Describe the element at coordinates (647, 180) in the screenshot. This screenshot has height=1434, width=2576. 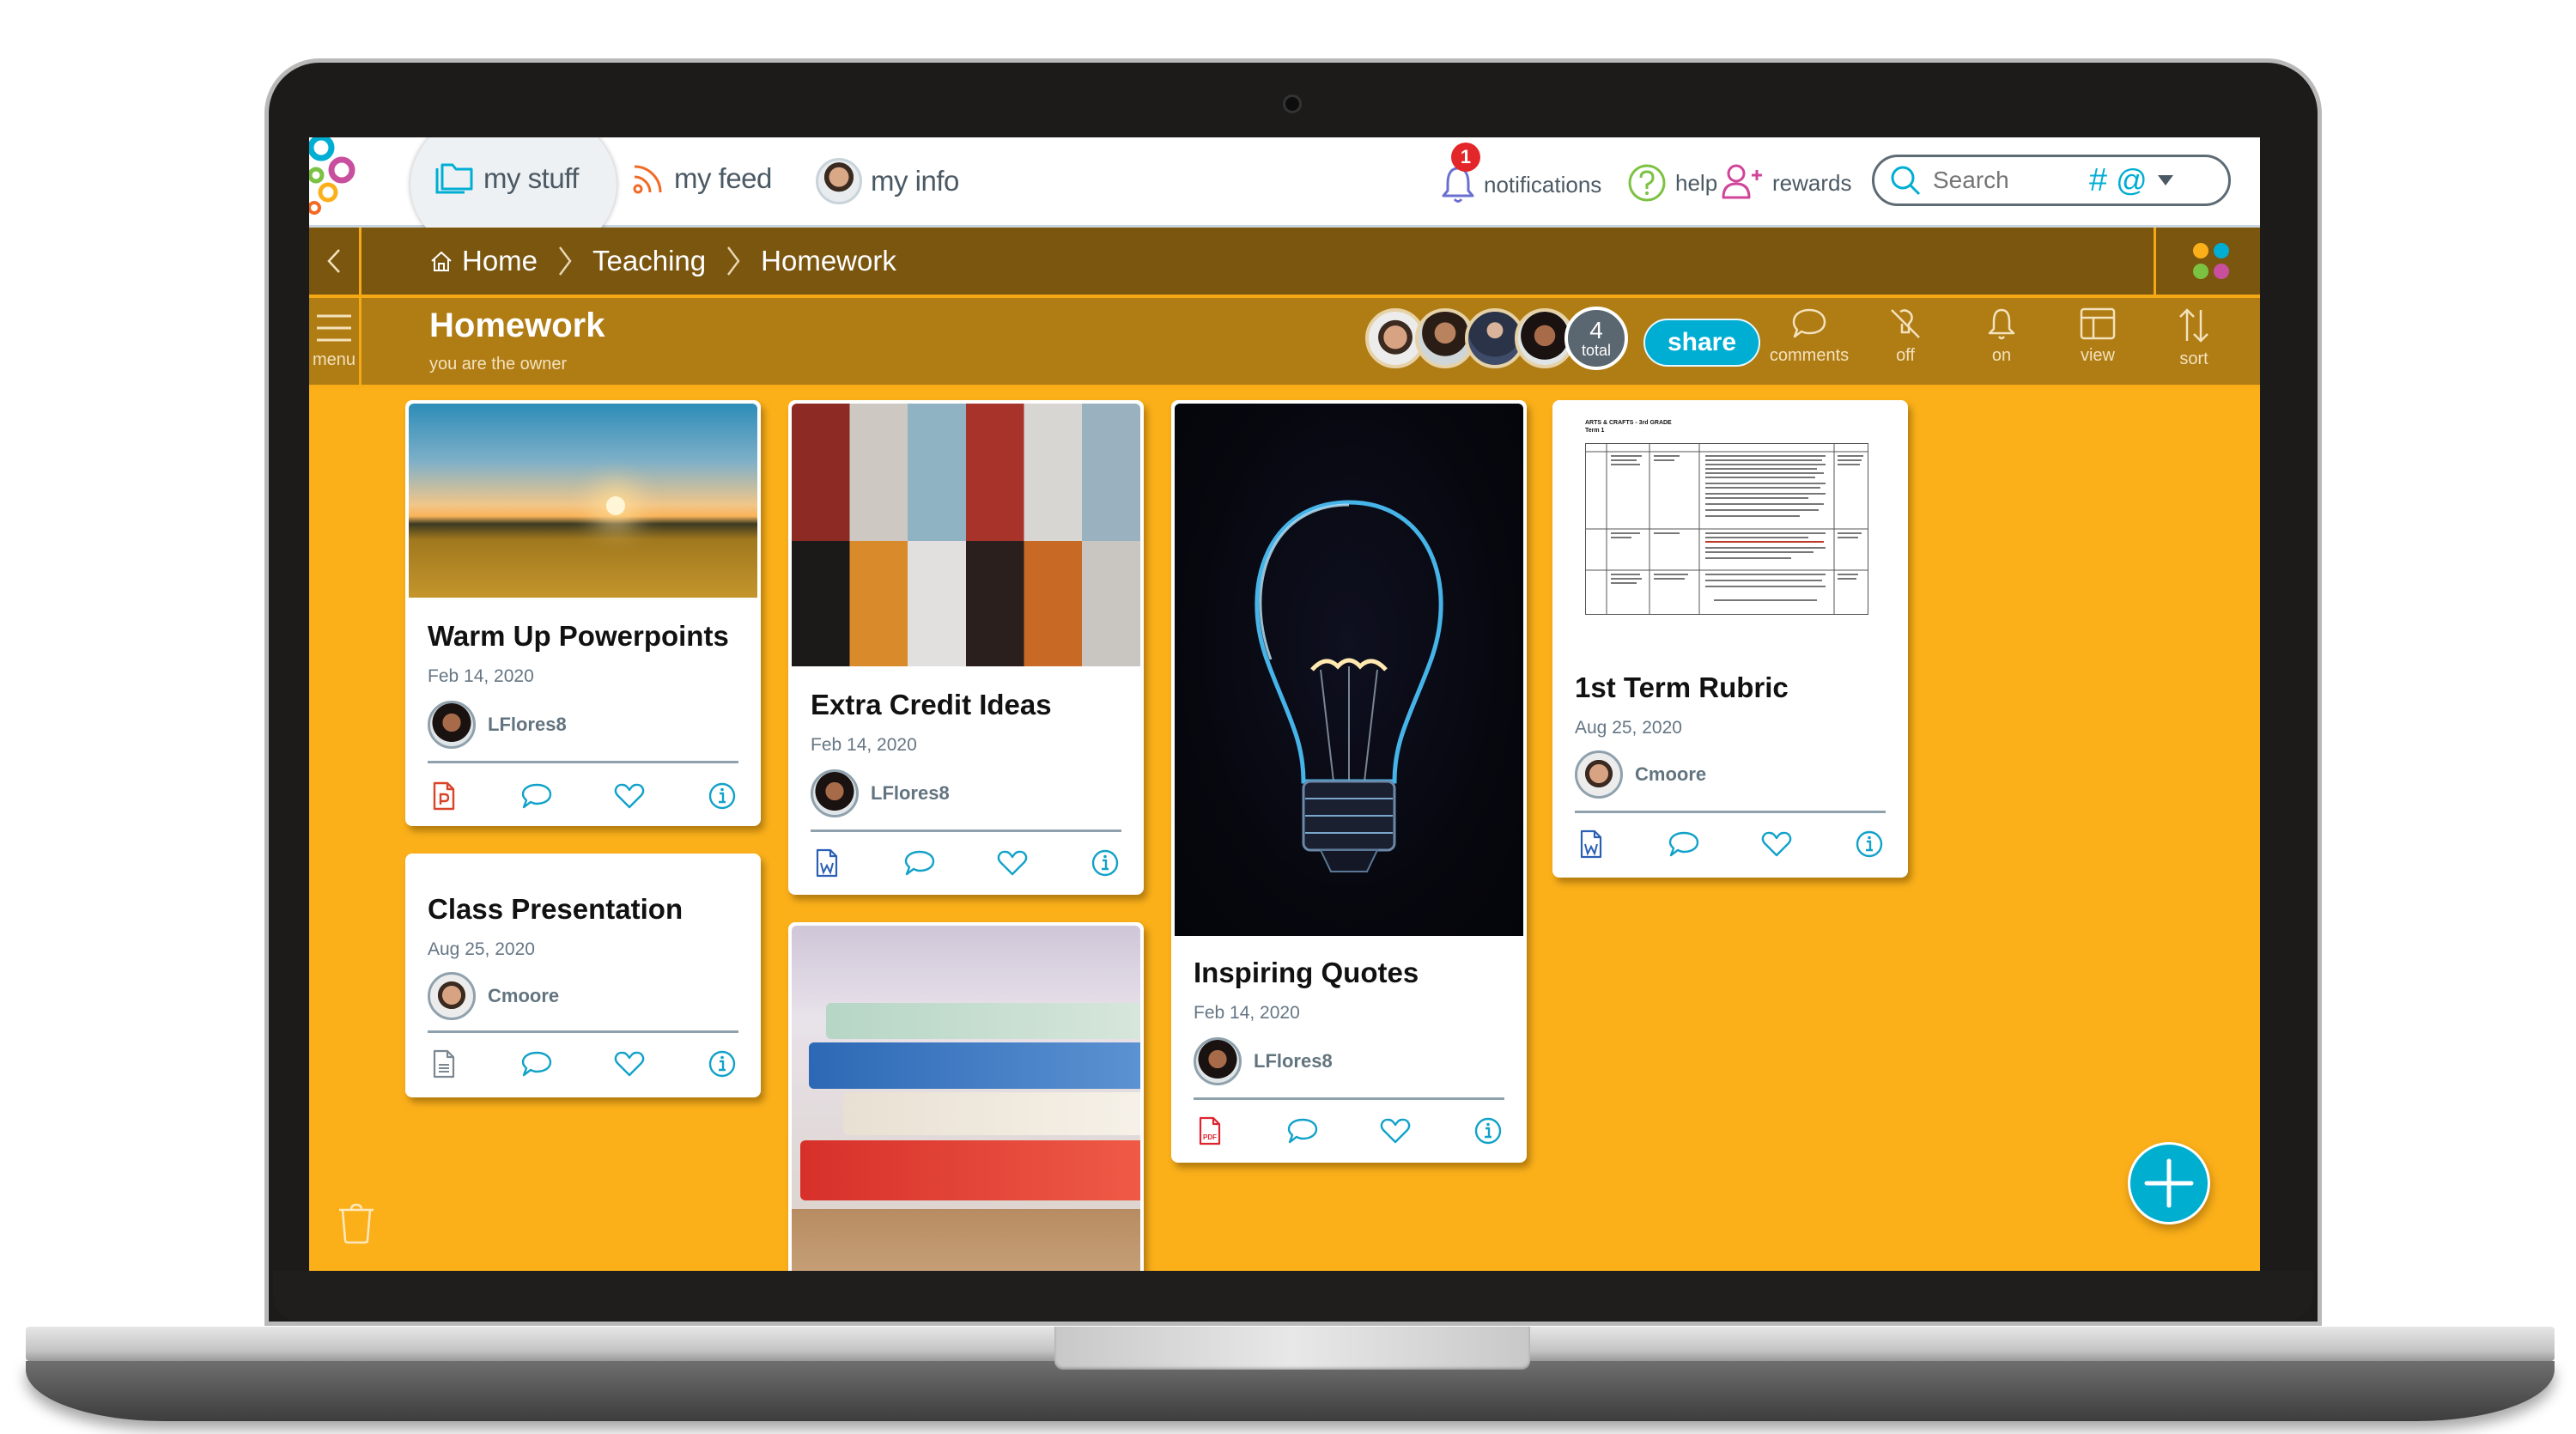
I see `rss-icon` at that location.